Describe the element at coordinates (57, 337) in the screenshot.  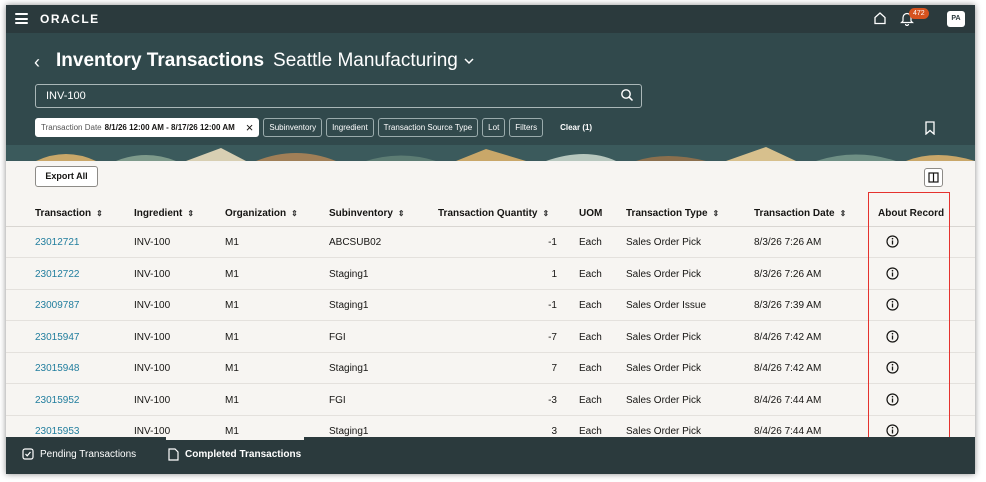
I see `transaction-link: 23015947` at that location.